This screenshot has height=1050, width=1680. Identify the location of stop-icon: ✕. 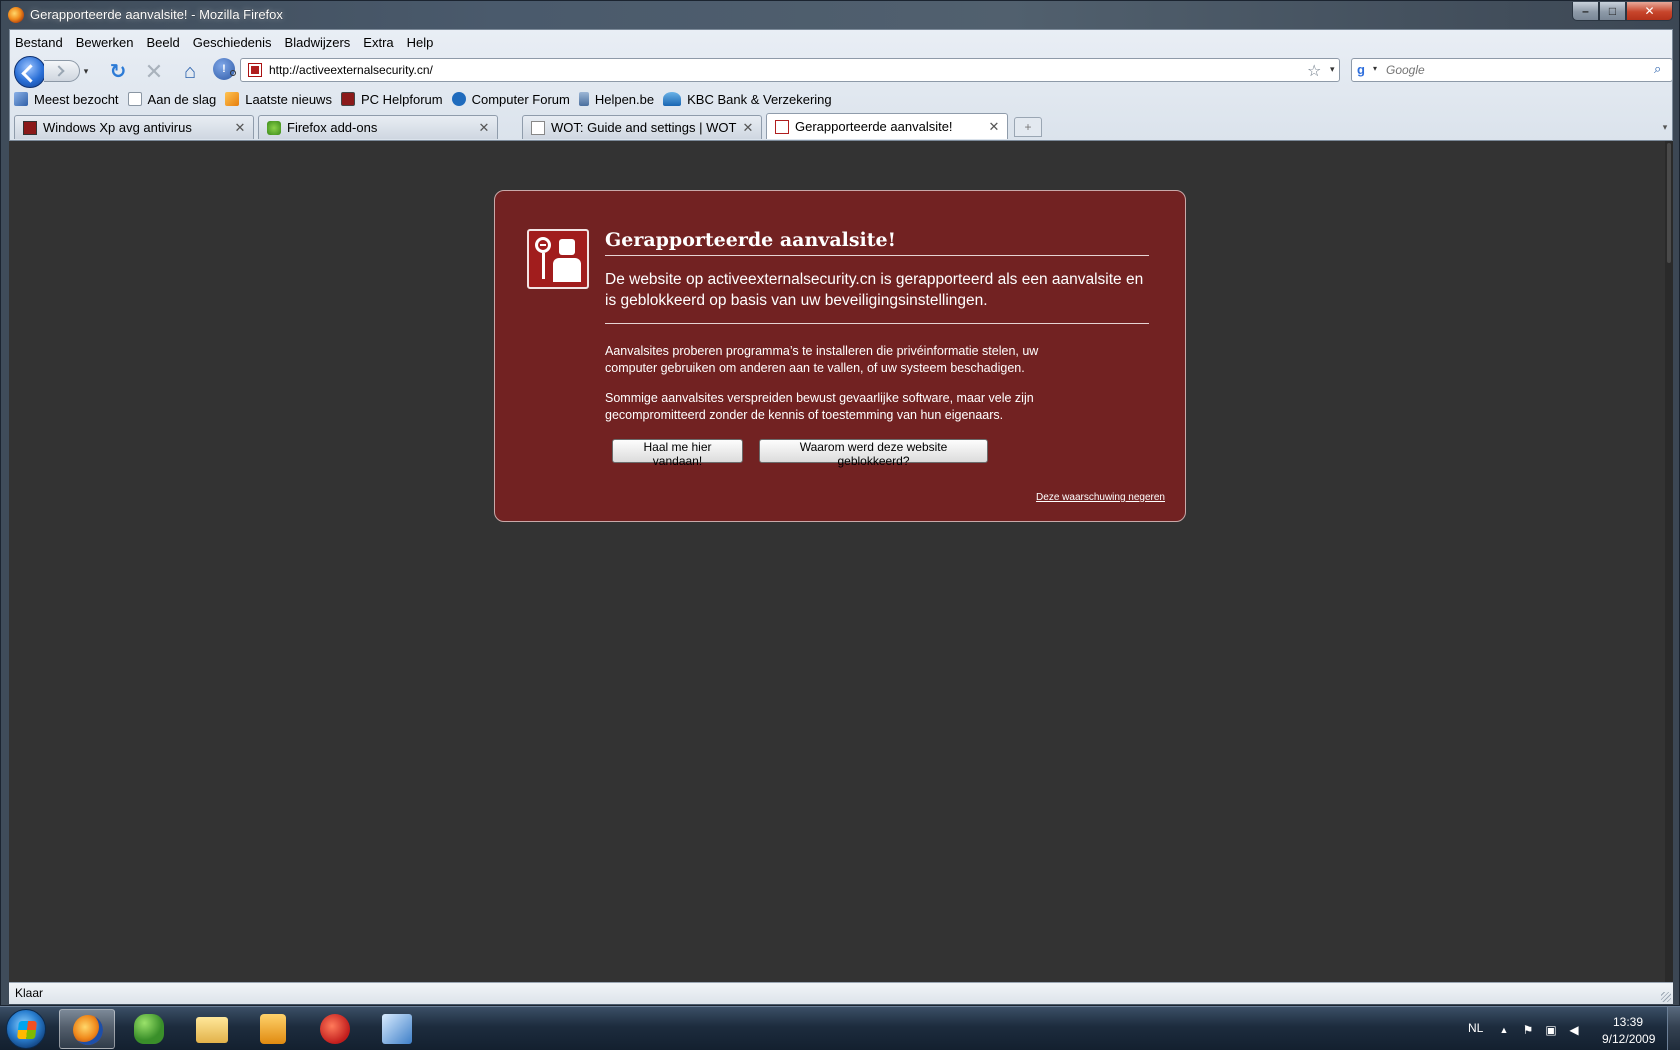
(154, 72).